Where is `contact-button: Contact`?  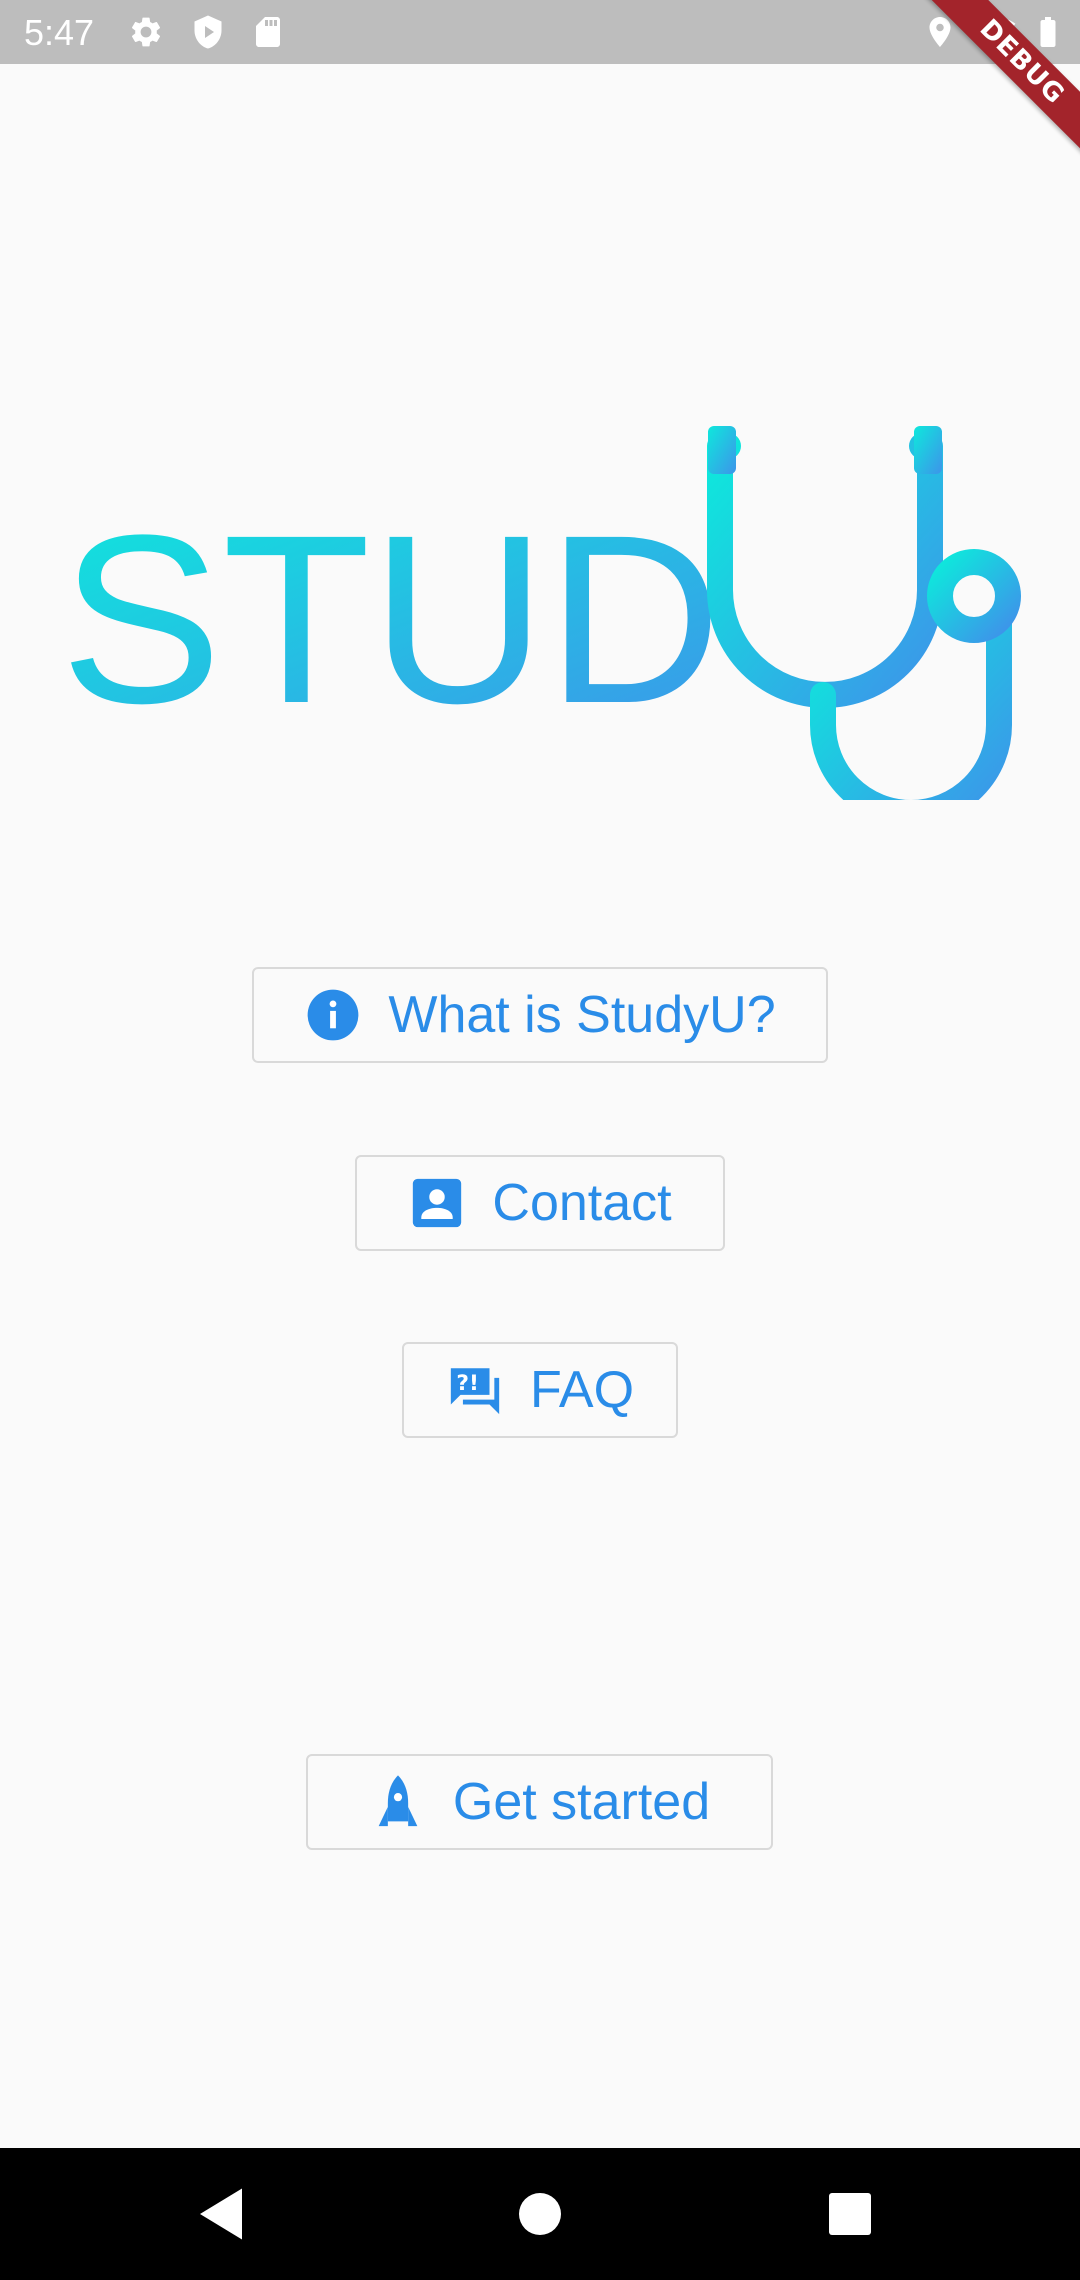
contact-button: Contact is located at coordinates (540, 1203).